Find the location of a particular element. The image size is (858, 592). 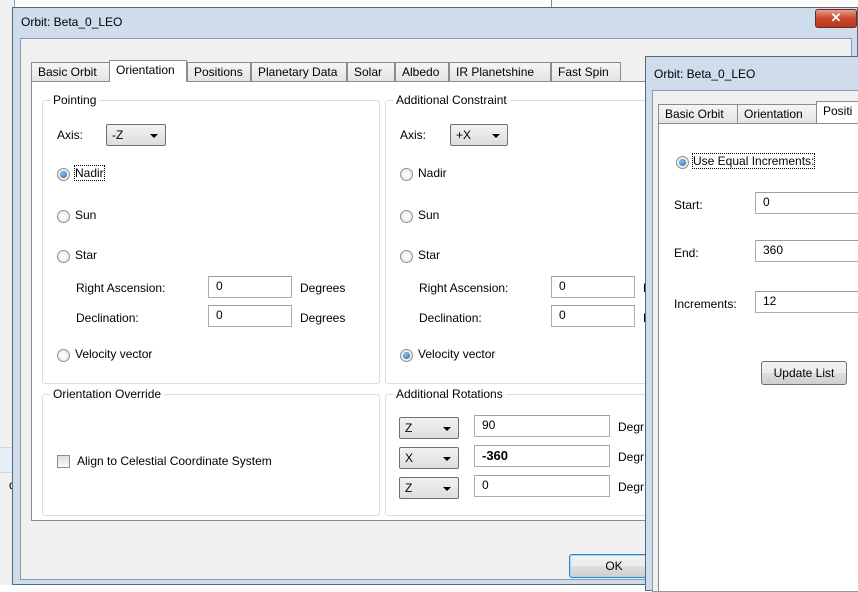

update-list-button: Update List is located at coordinates (804, 373).